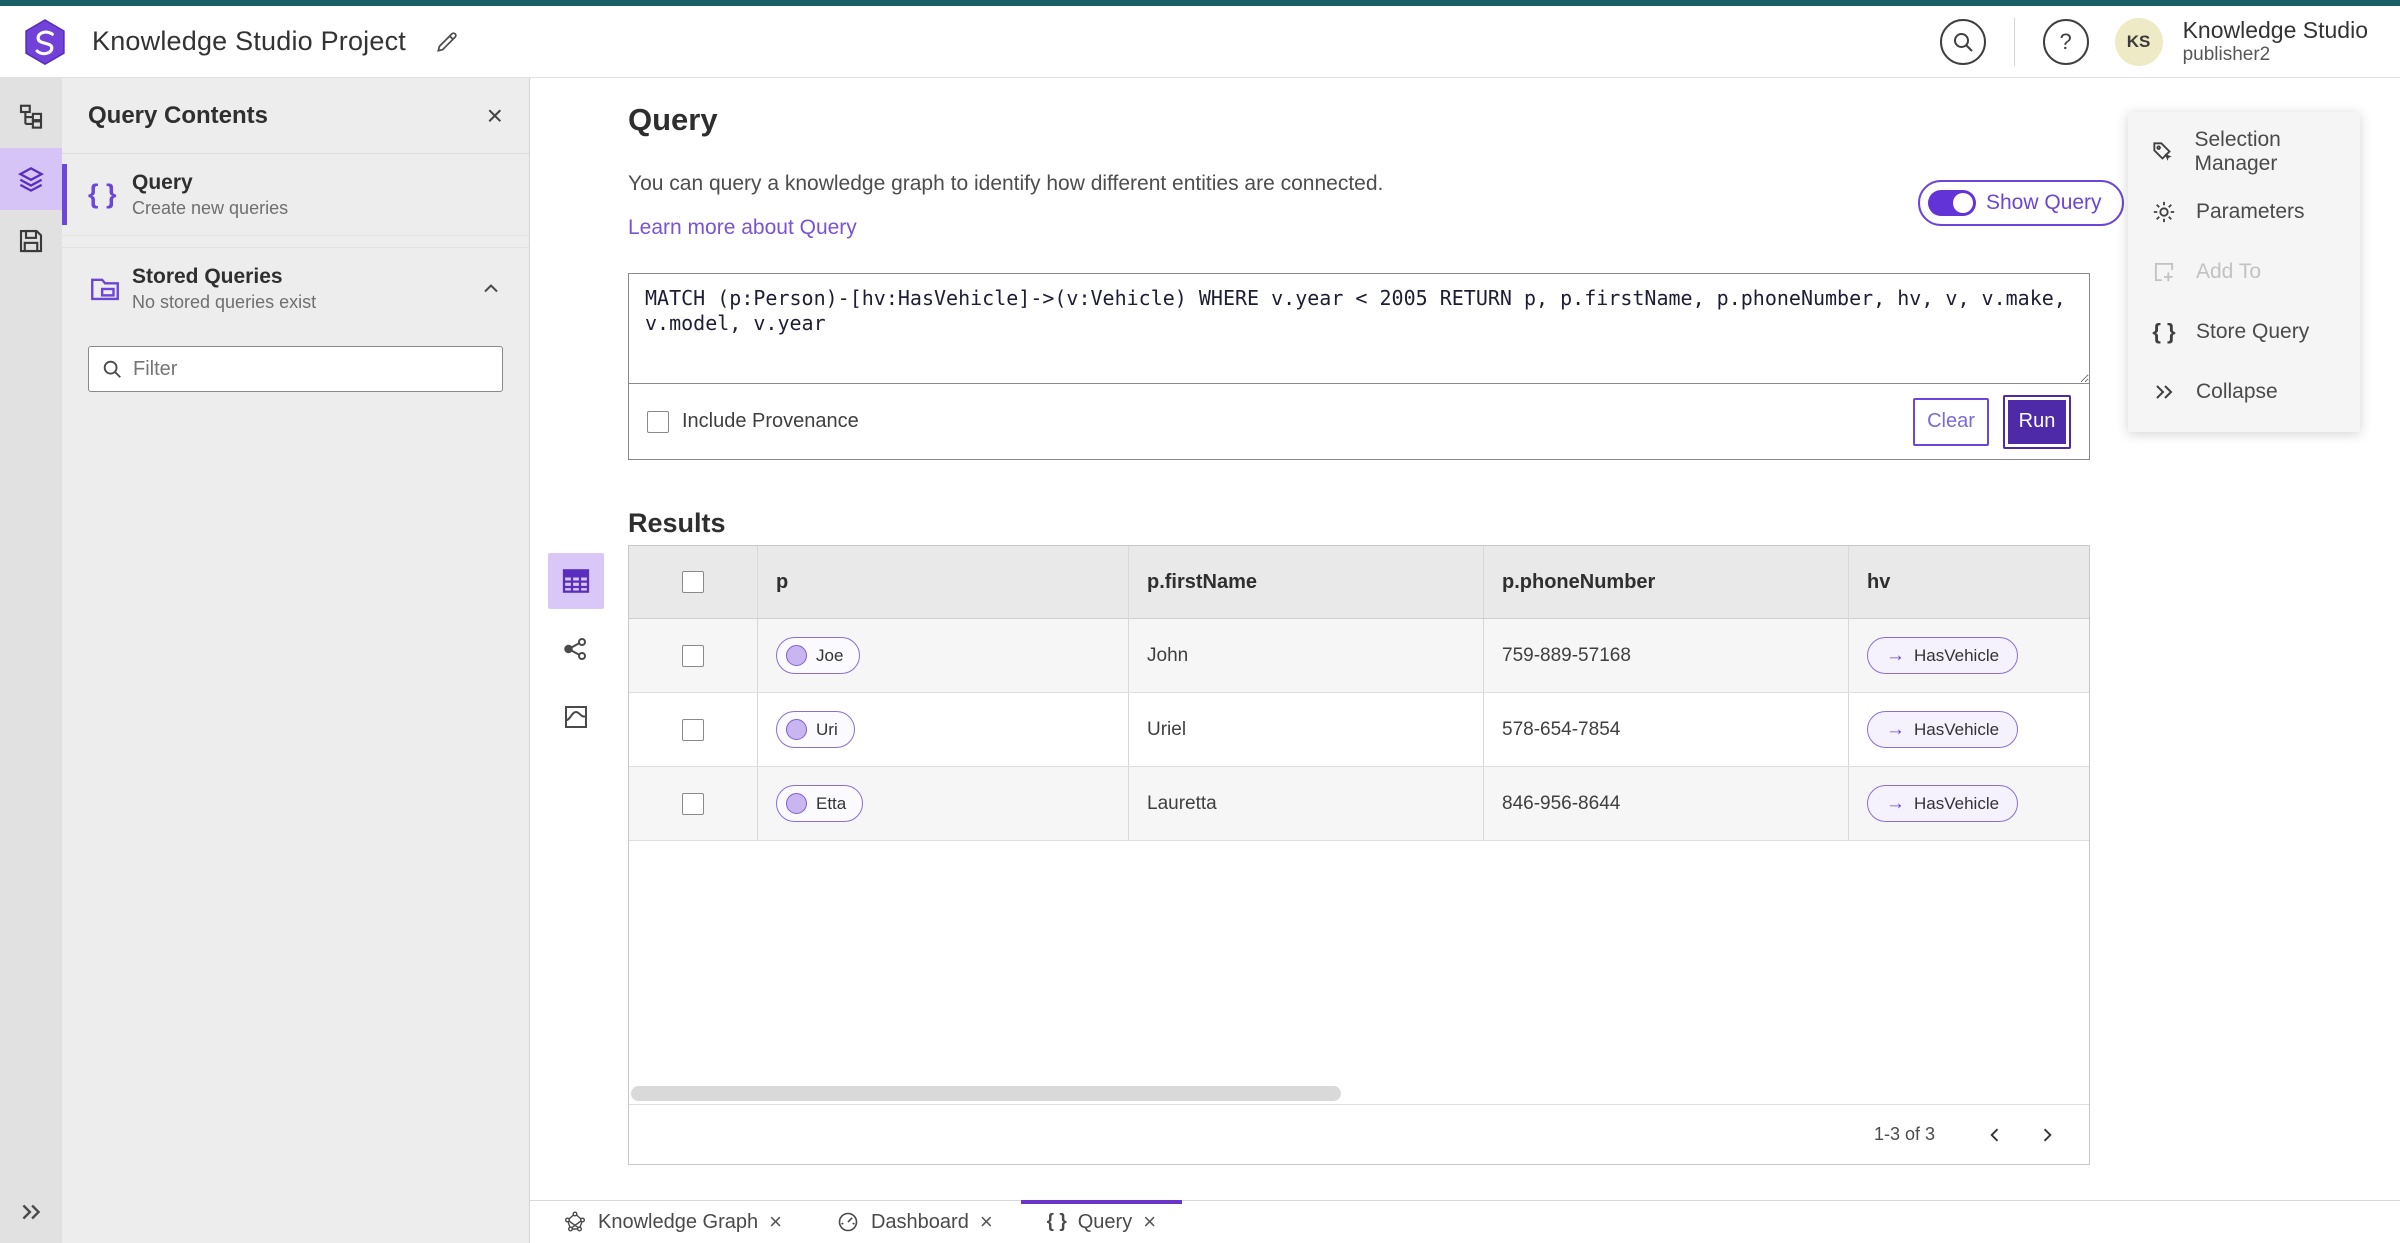 The image size is (2400, 1243). Describe the element at coordinates (1359, 804) in the screenshot. I see `table-row: Etta Lauretta 846-956-8644 → HasVehicle` at that location.